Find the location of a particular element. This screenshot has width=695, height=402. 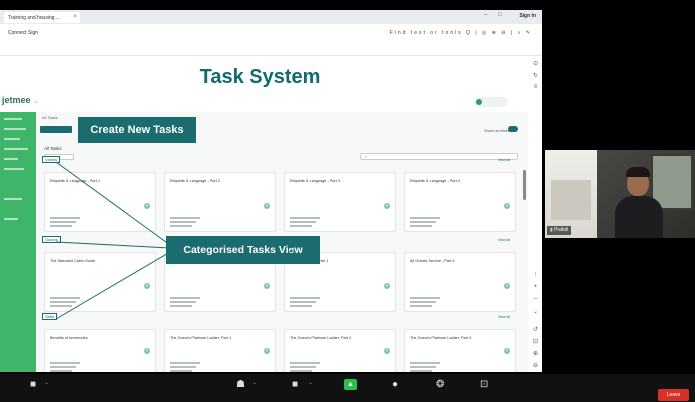

video-background-panel is located at coordinates (571, 200).